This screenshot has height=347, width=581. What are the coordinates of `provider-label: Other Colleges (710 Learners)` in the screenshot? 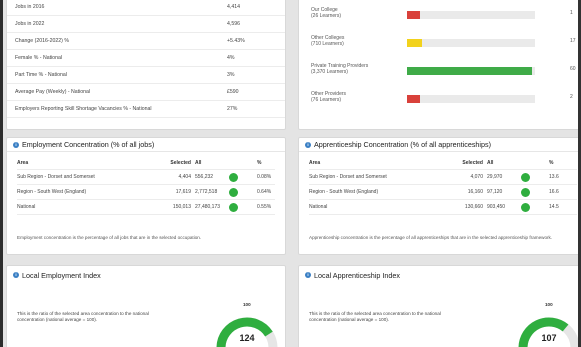 It's located at (356, 41).